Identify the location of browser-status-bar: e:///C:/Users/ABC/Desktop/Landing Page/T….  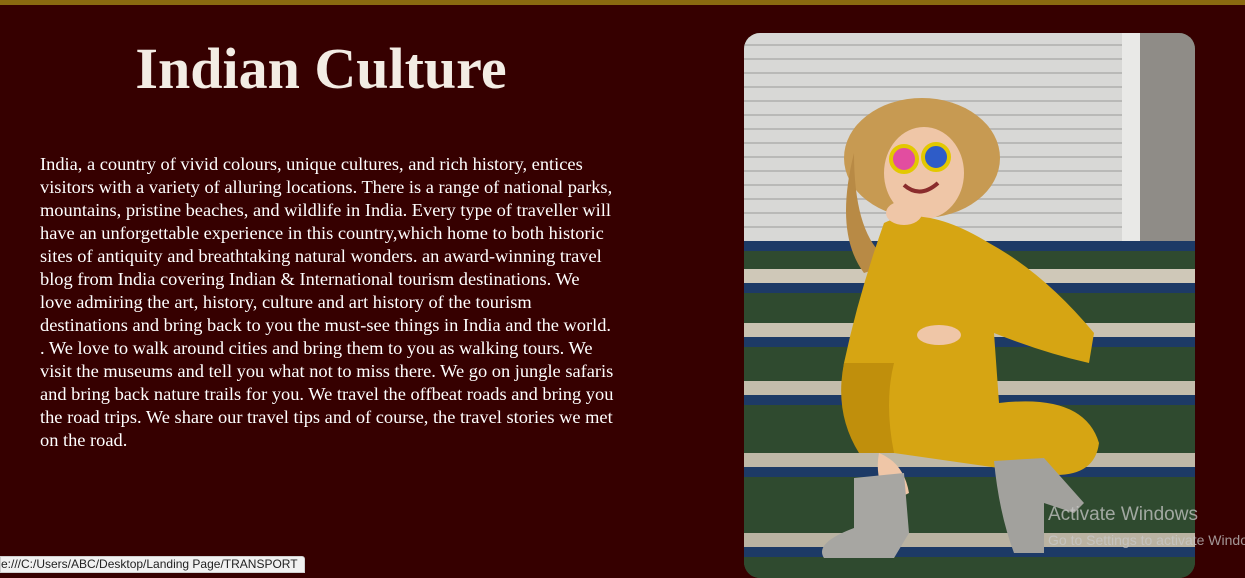
(152, 564).